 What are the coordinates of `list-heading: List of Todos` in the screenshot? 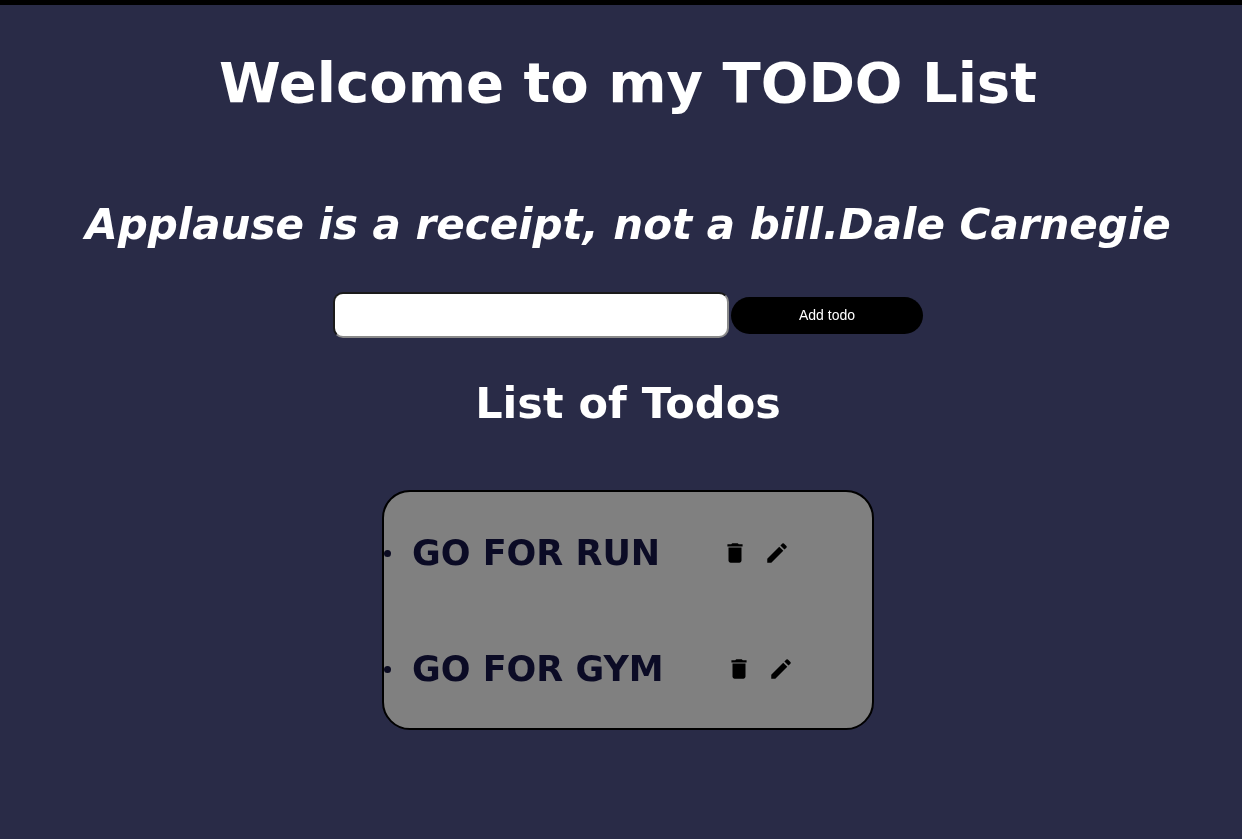 It's located at (628, 403).